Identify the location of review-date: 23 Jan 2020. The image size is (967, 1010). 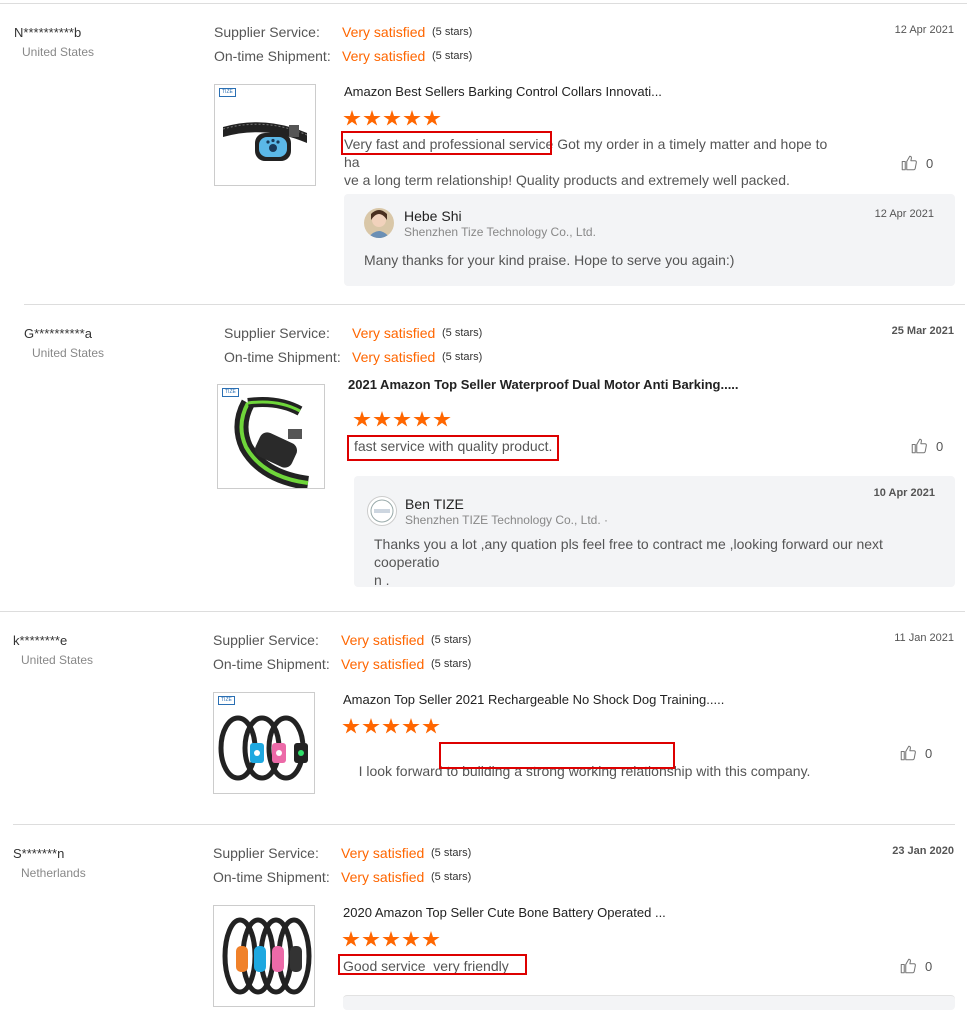
(923, 851).